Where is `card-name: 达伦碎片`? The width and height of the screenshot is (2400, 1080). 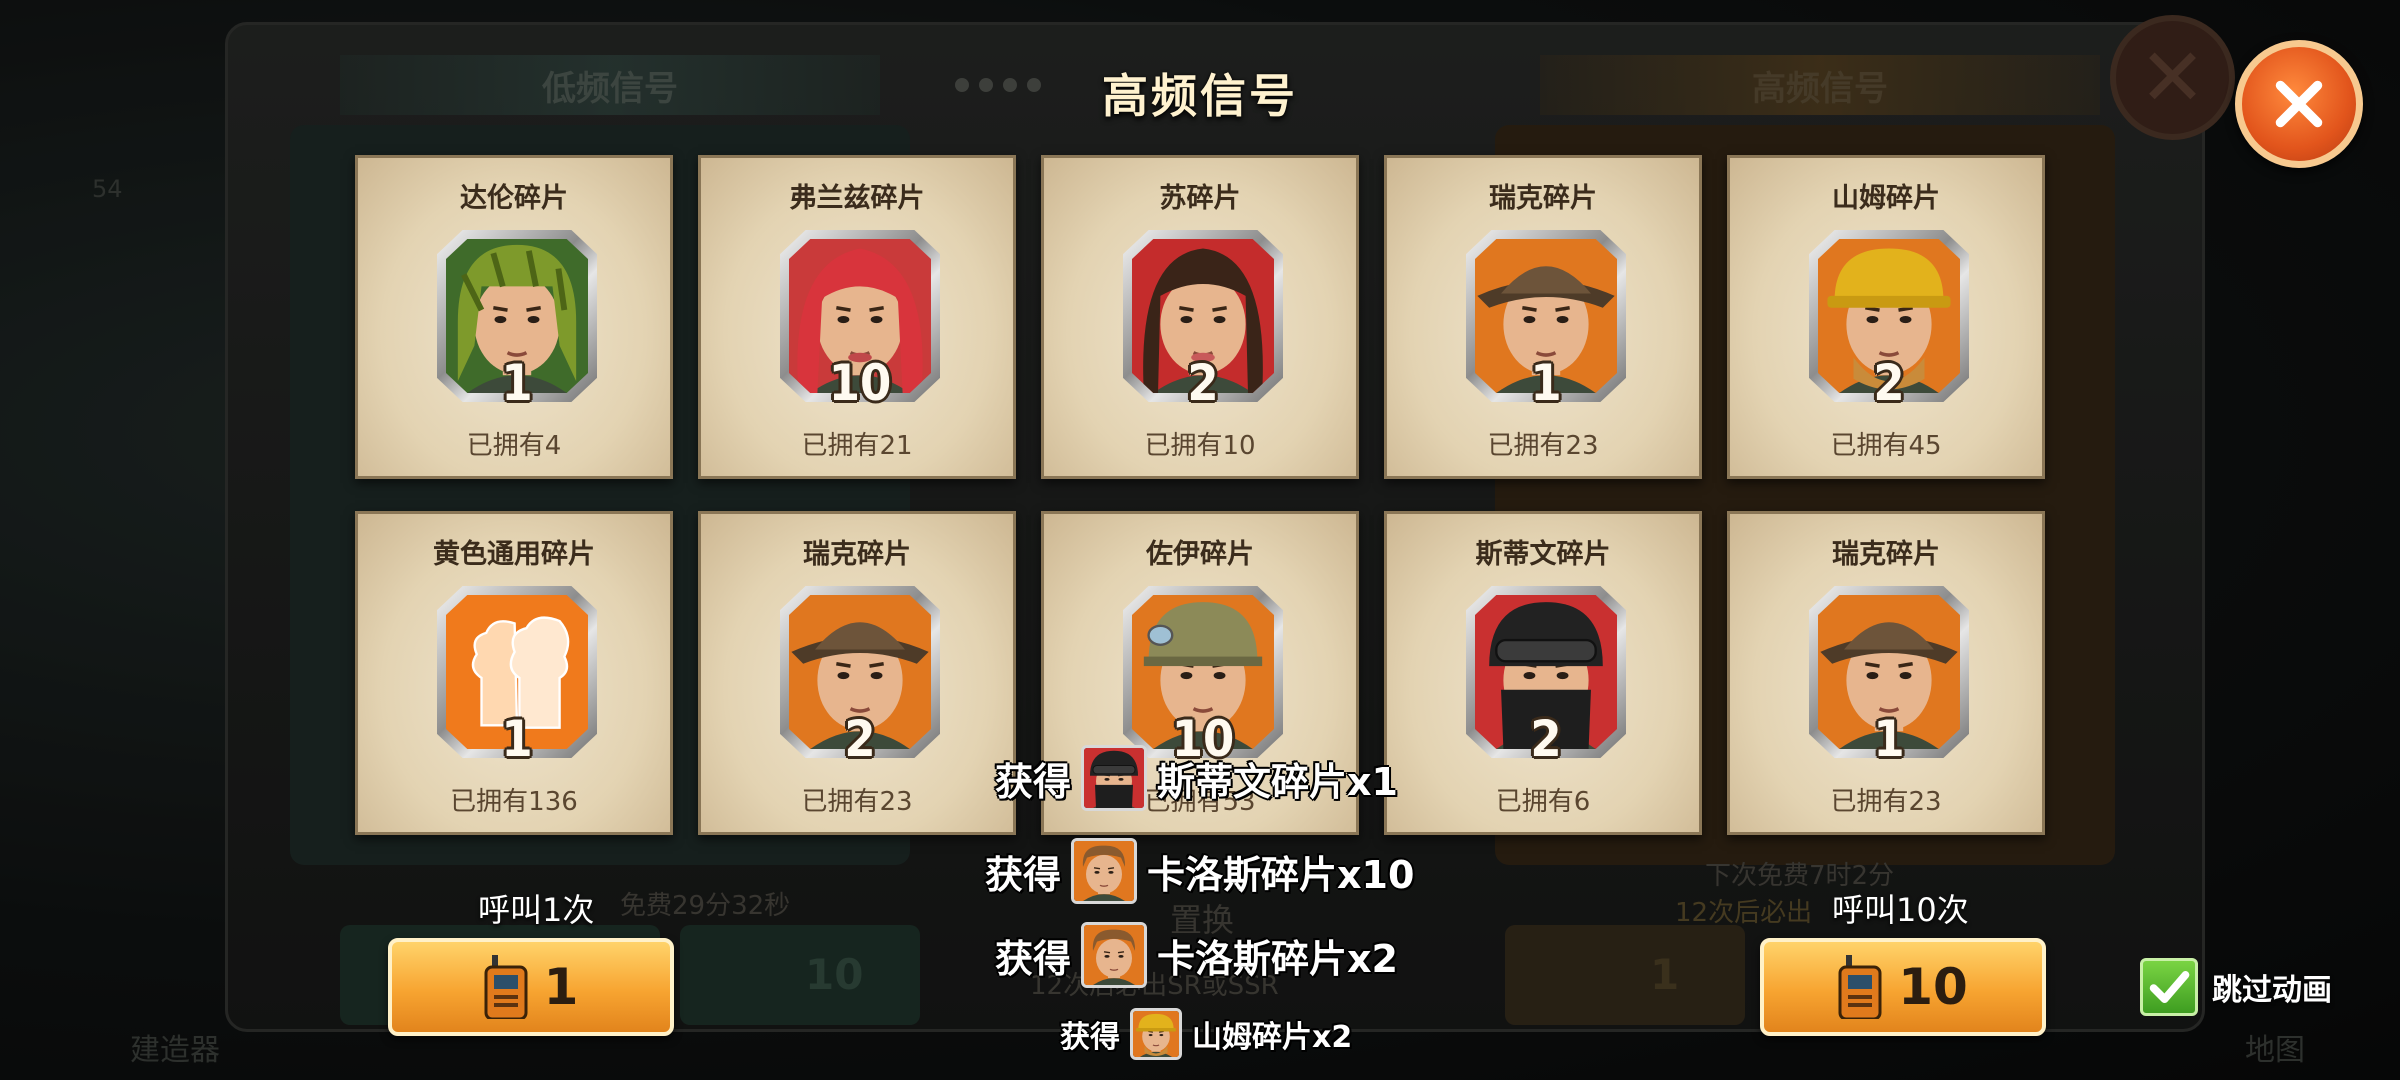 card-name: 达伦碎片 is located at coordinates (514, 198).